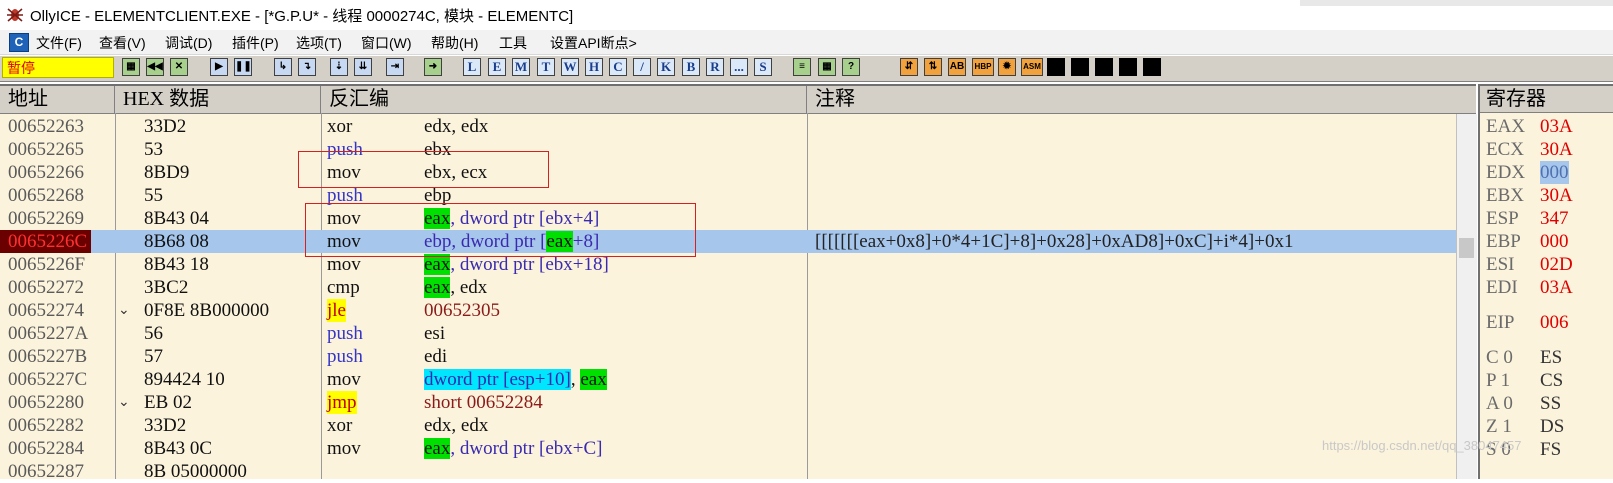 The width and height of the screenshot is (1613, 483). What do you see at coordinates (642, 67) in the screenshot?
I see `patches-window-button: /` at bounding box center [642, 67].